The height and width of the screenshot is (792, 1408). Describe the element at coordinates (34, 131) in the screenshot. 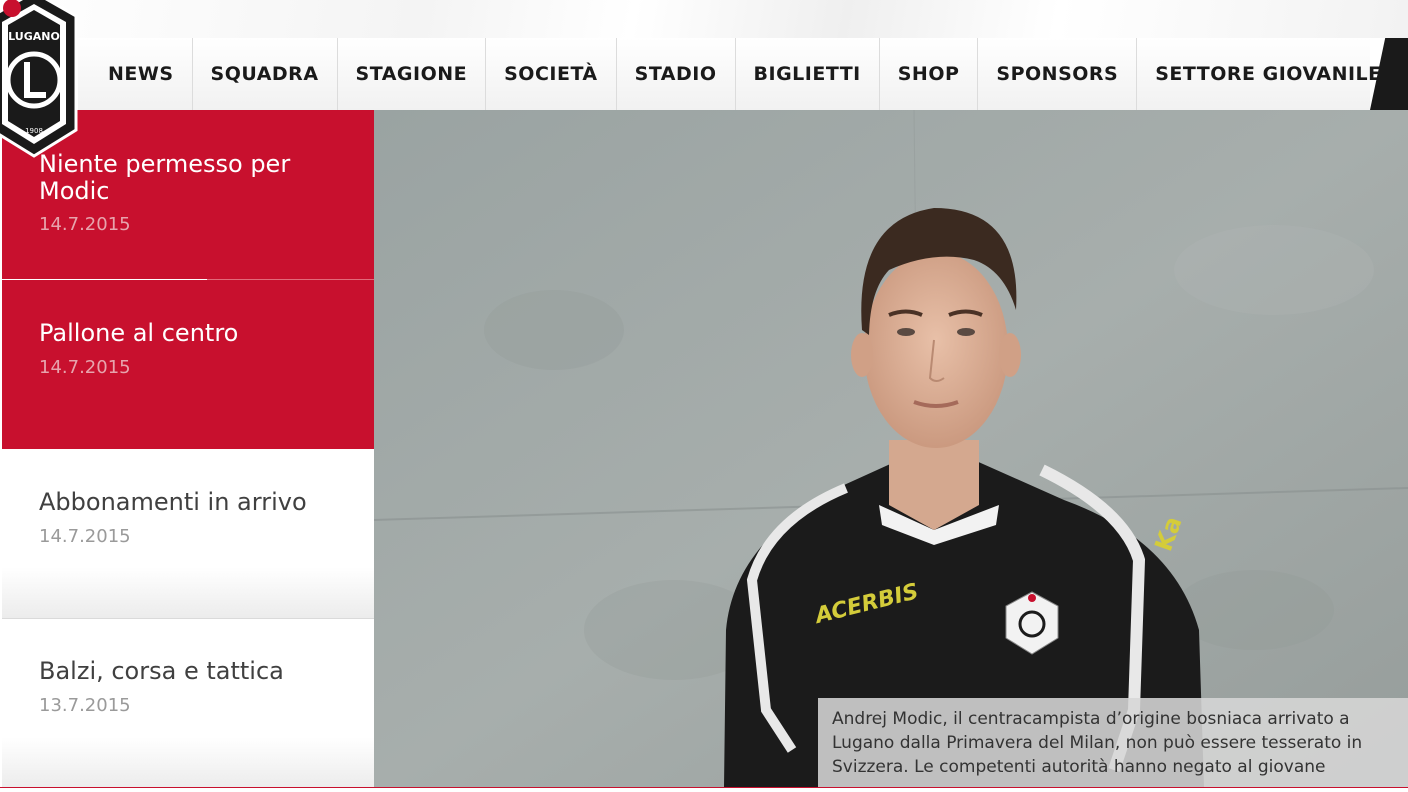

I see `logo-year: 1908` at that location.